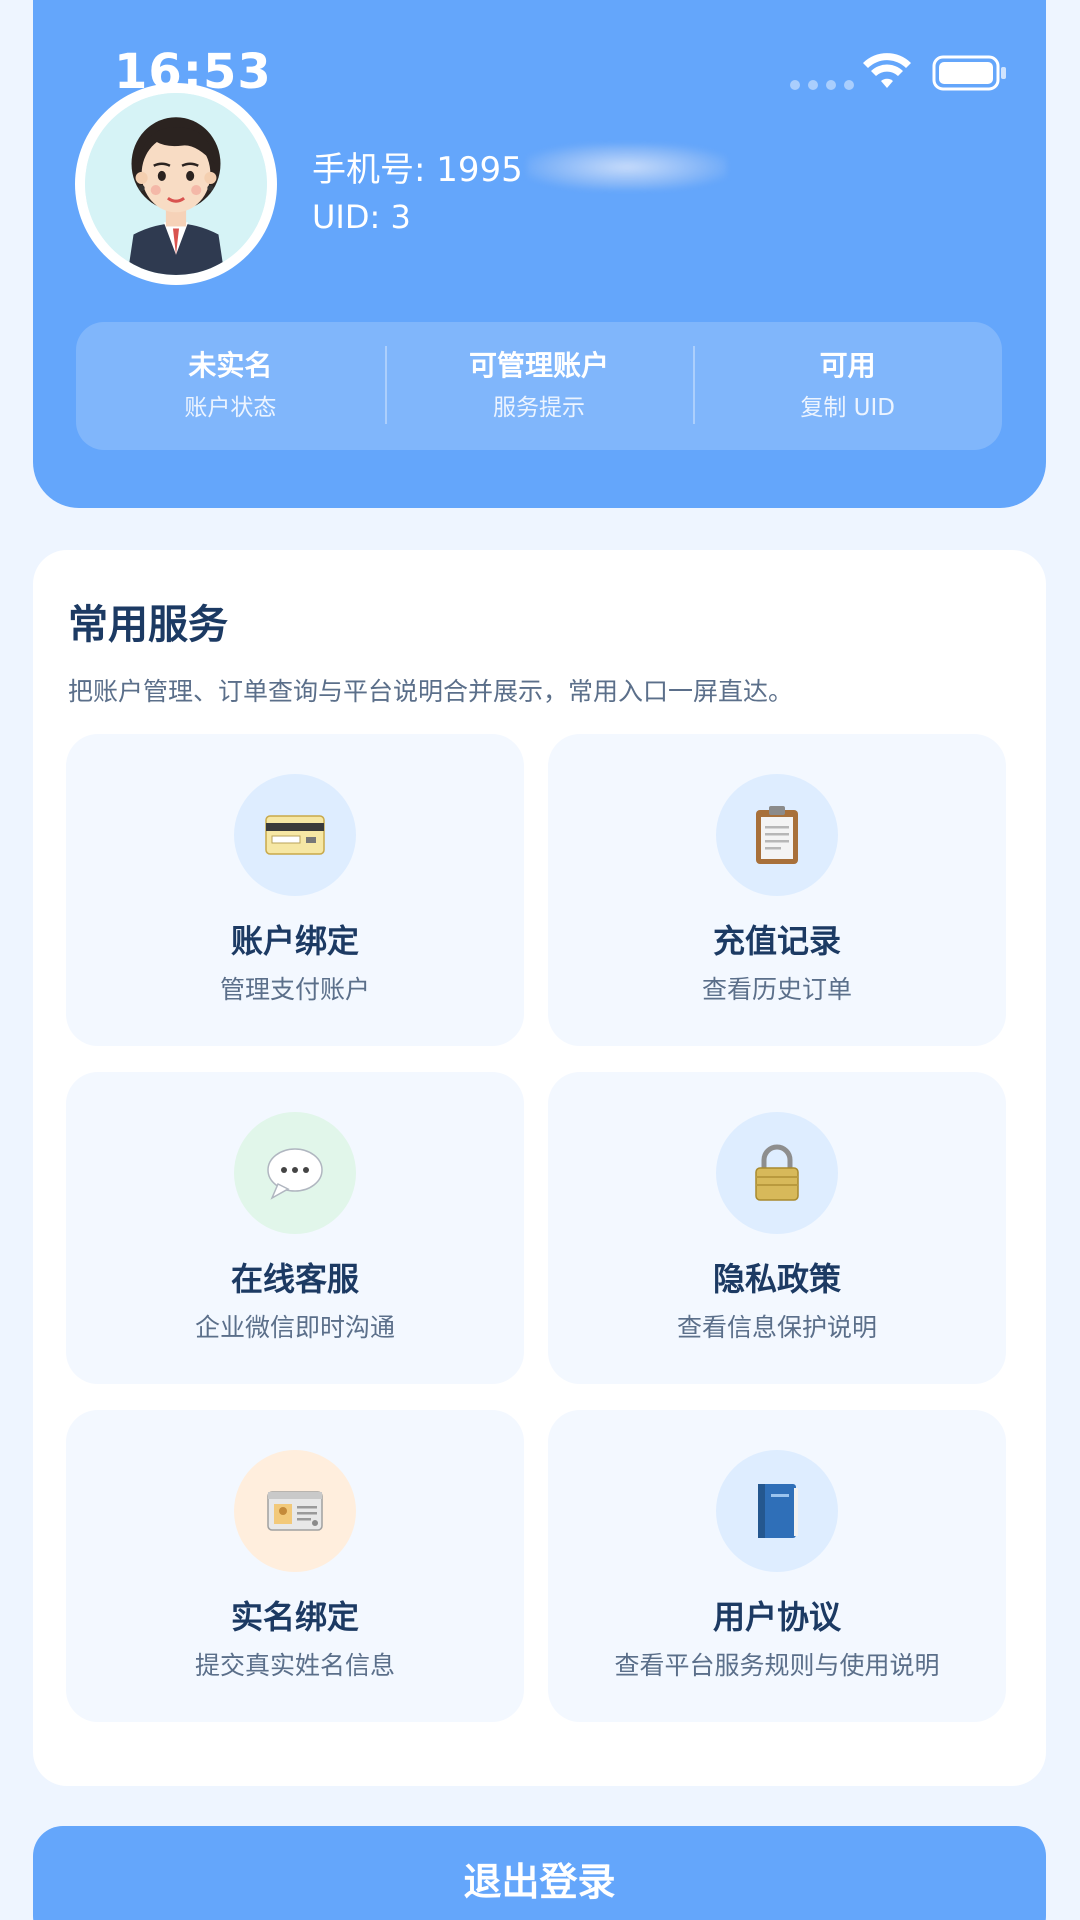 This screenshot has width=1080, height=1920. What do you see at coordinates (230, 386) in the screenshot?
I see `stat-account-status: 未实名 账户状态` at bounding box center [230, 386].